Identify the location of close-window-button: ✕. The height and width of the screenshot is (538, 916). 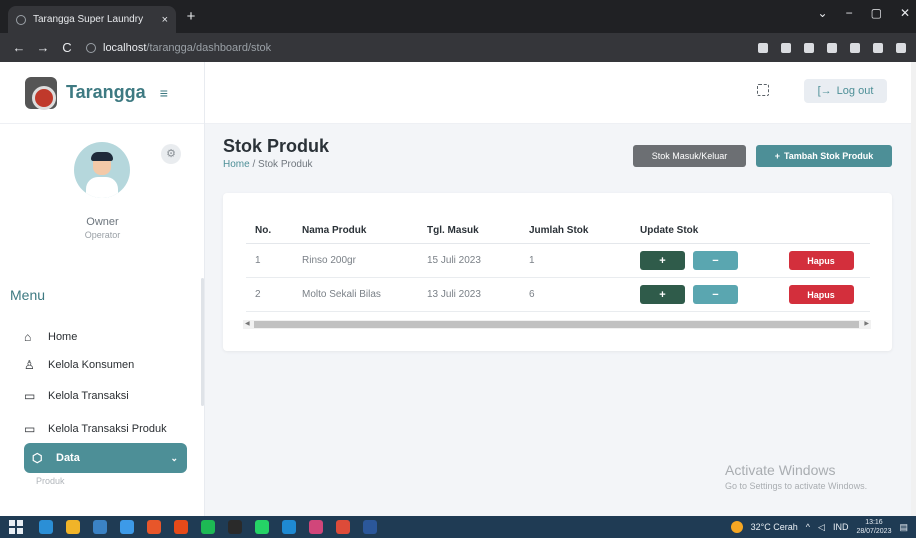
(905, 13).